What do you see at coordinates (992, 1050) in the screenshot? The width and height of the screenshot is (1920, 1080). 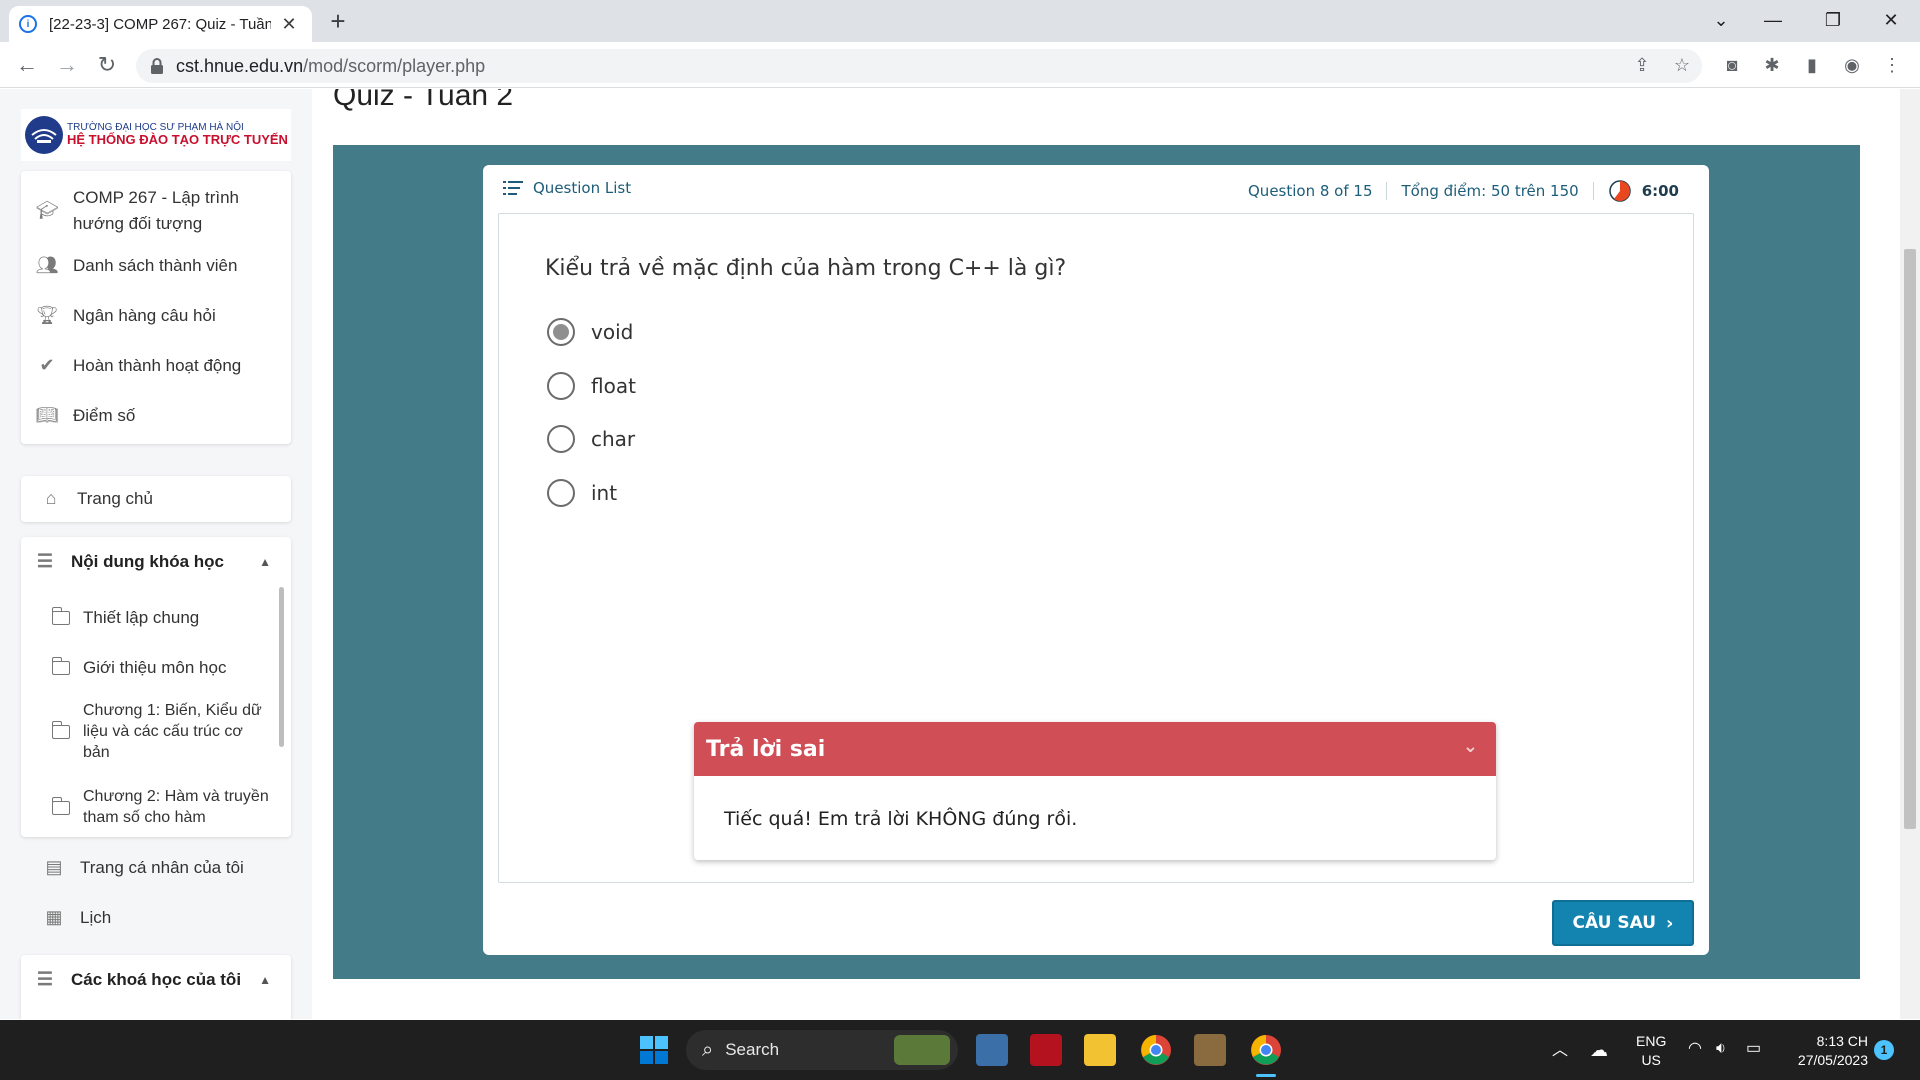 I see `task-manager-icon` at bounding box center [992, 1050].